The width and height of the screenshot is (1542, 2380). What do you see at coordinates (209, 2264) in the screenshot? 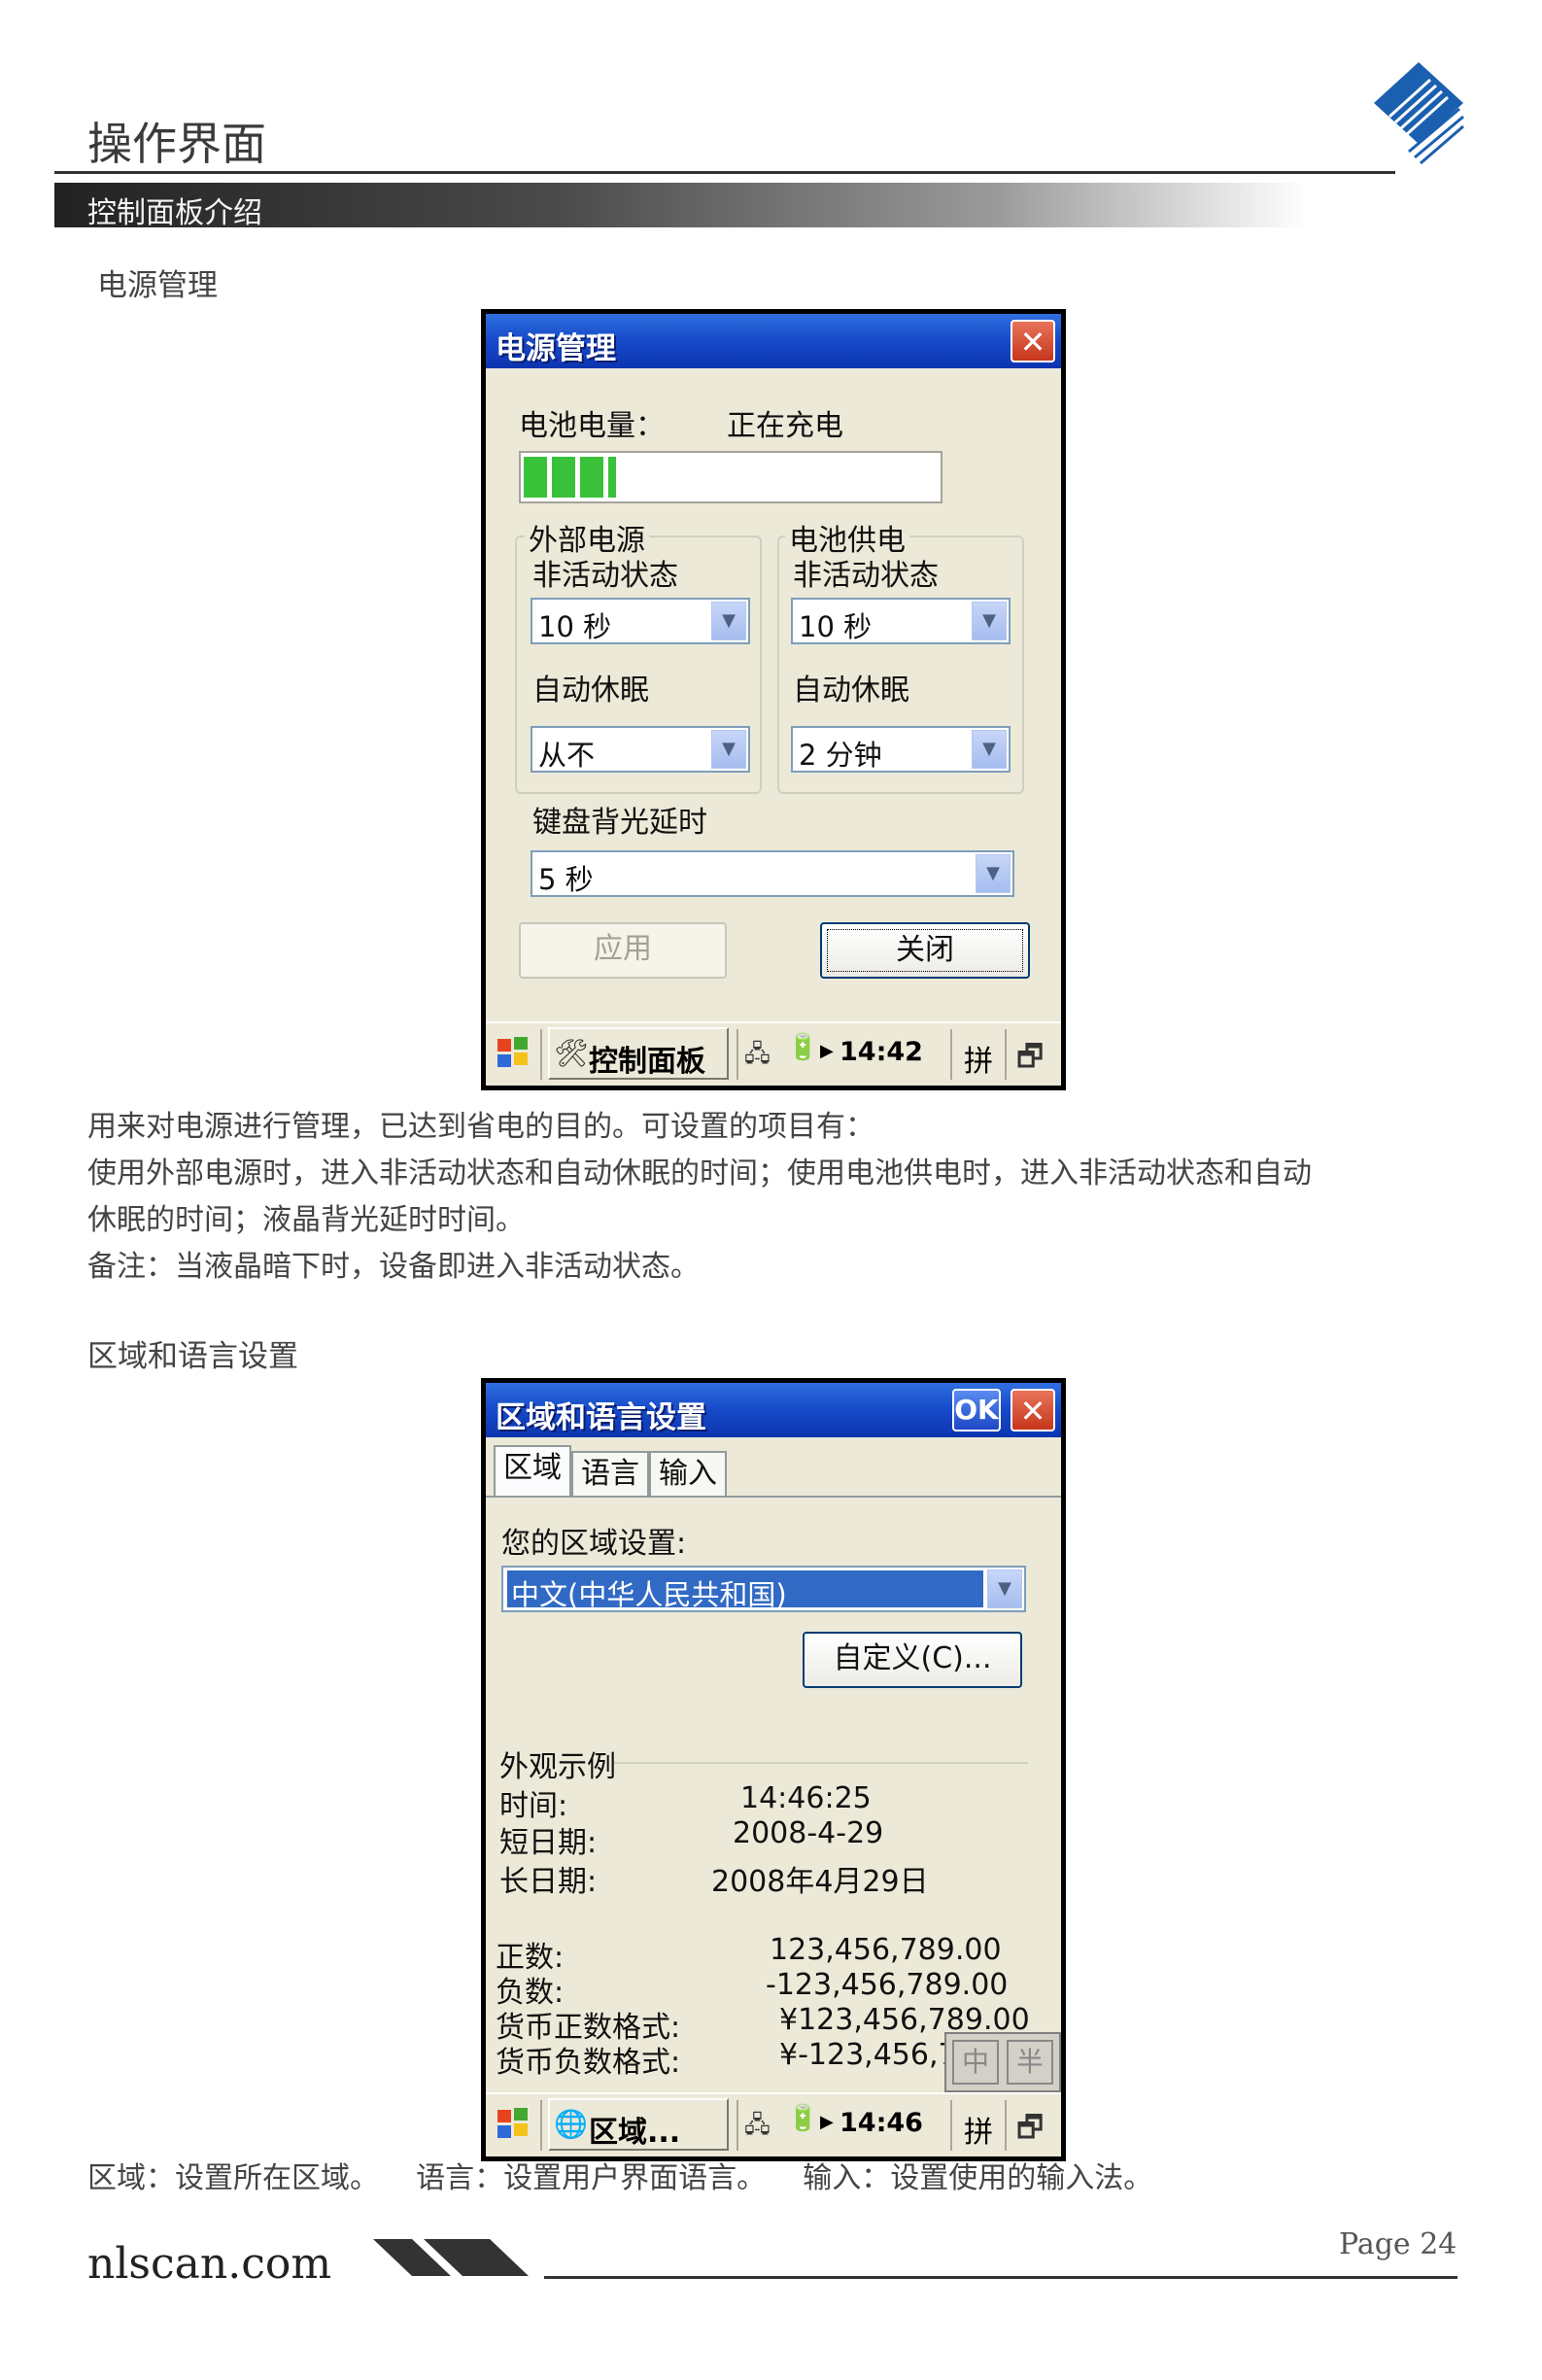
I see `footer-site: nlscan.com` at bounding box center [209, 2264].